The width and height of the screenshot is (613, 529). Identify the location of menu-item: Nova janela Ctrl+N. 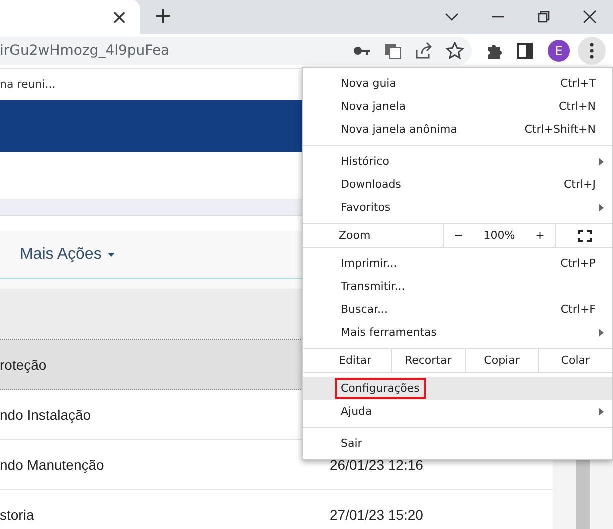
(457, 106).